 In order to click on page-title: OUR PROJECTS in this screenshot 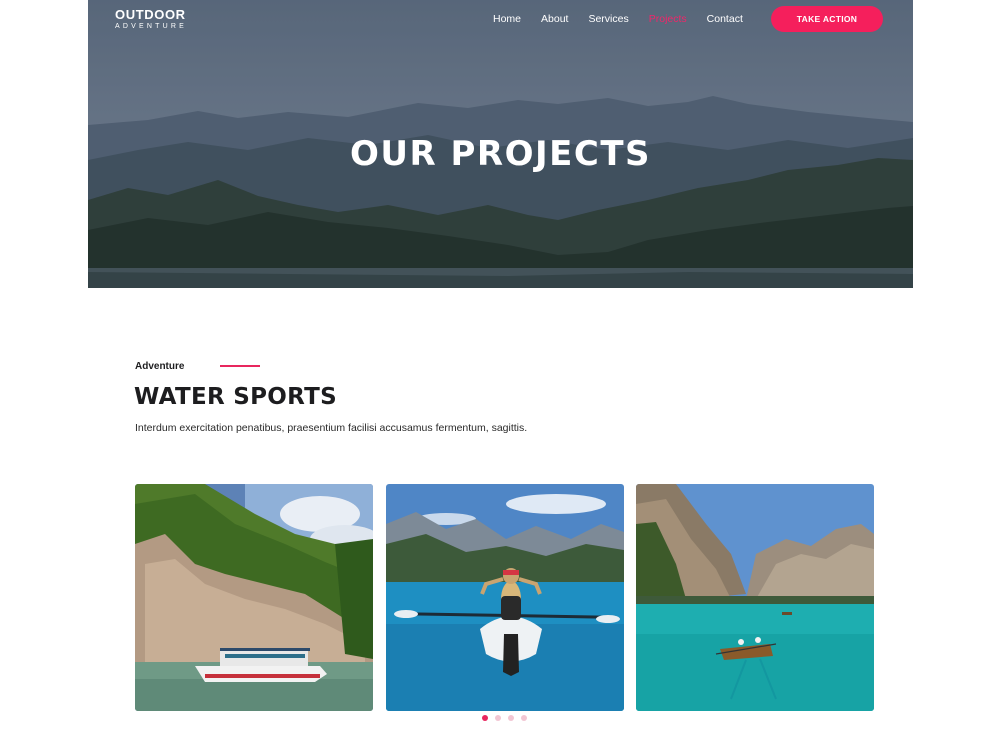, I will do `click(500, 154)`.